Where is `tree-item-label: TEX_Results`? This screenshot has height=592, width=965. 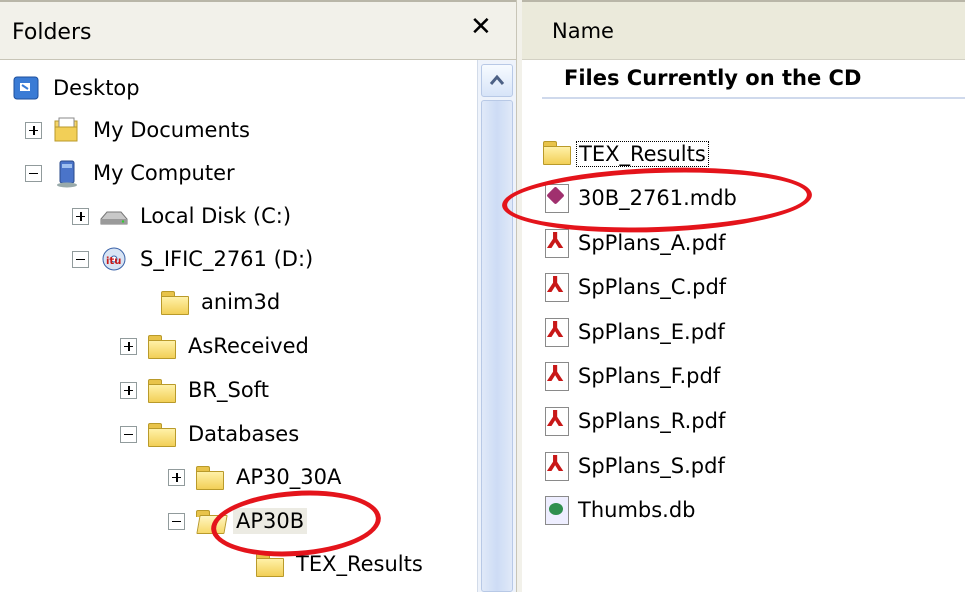 tree-item-label: TEX_Results is located at coordinates (359, 564).